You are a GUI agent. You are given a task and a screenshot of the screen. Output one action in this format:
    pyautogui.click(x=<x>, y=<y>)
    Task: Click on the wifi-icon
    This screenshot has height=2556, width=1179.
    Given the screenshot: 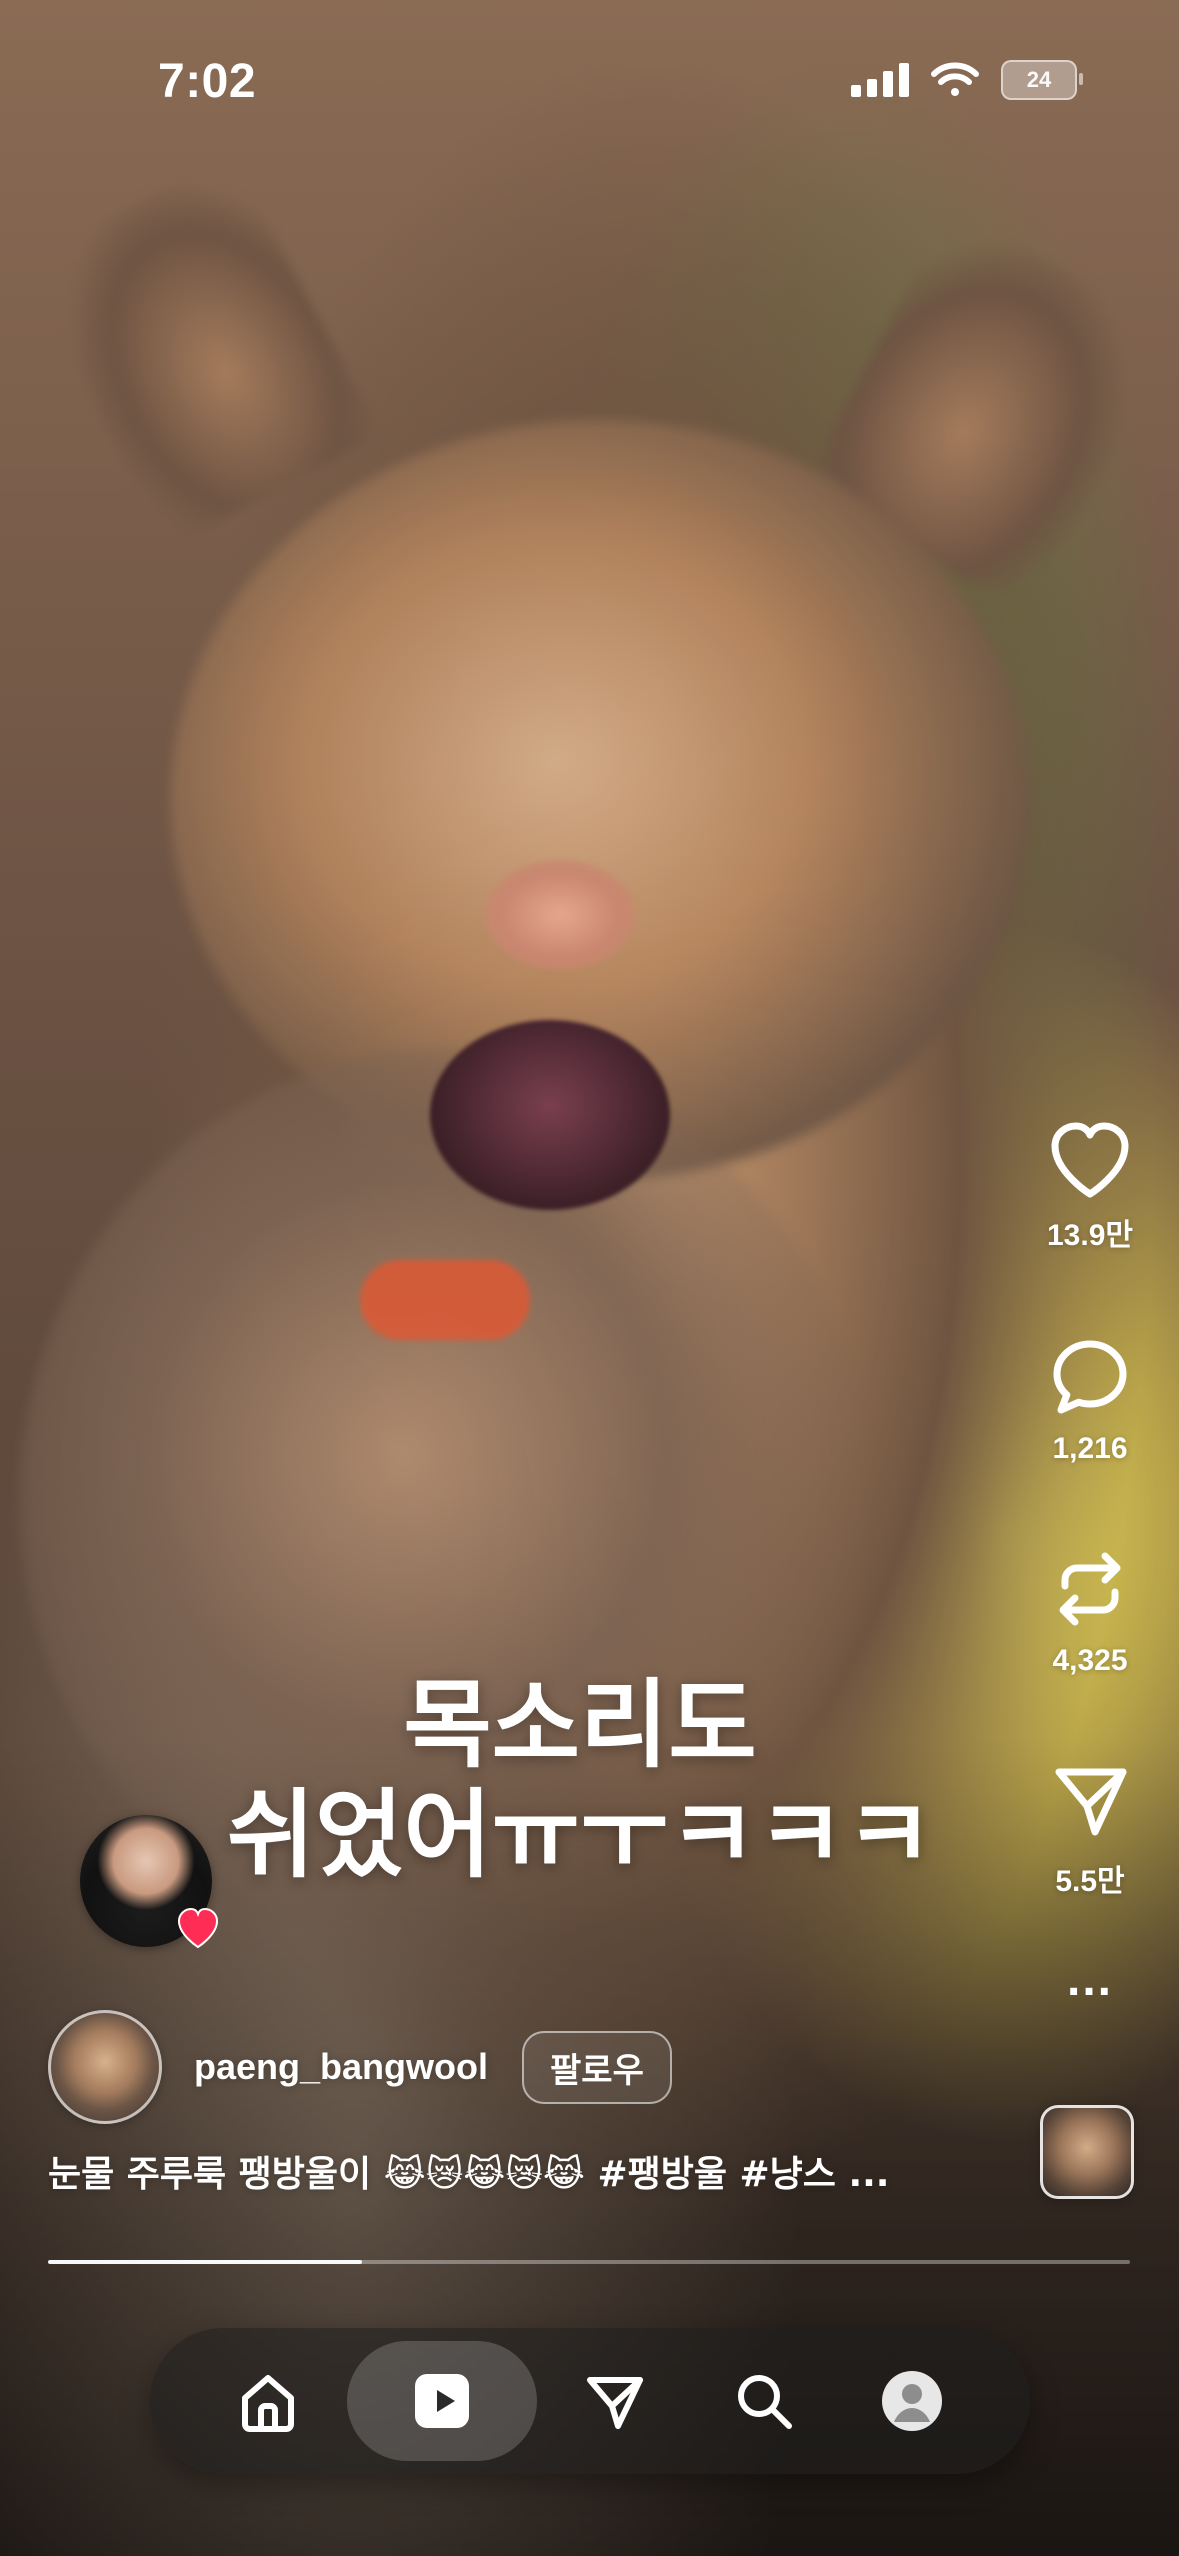 What is the action you would take?
    pyautogui.click(x=955, y=80)
    